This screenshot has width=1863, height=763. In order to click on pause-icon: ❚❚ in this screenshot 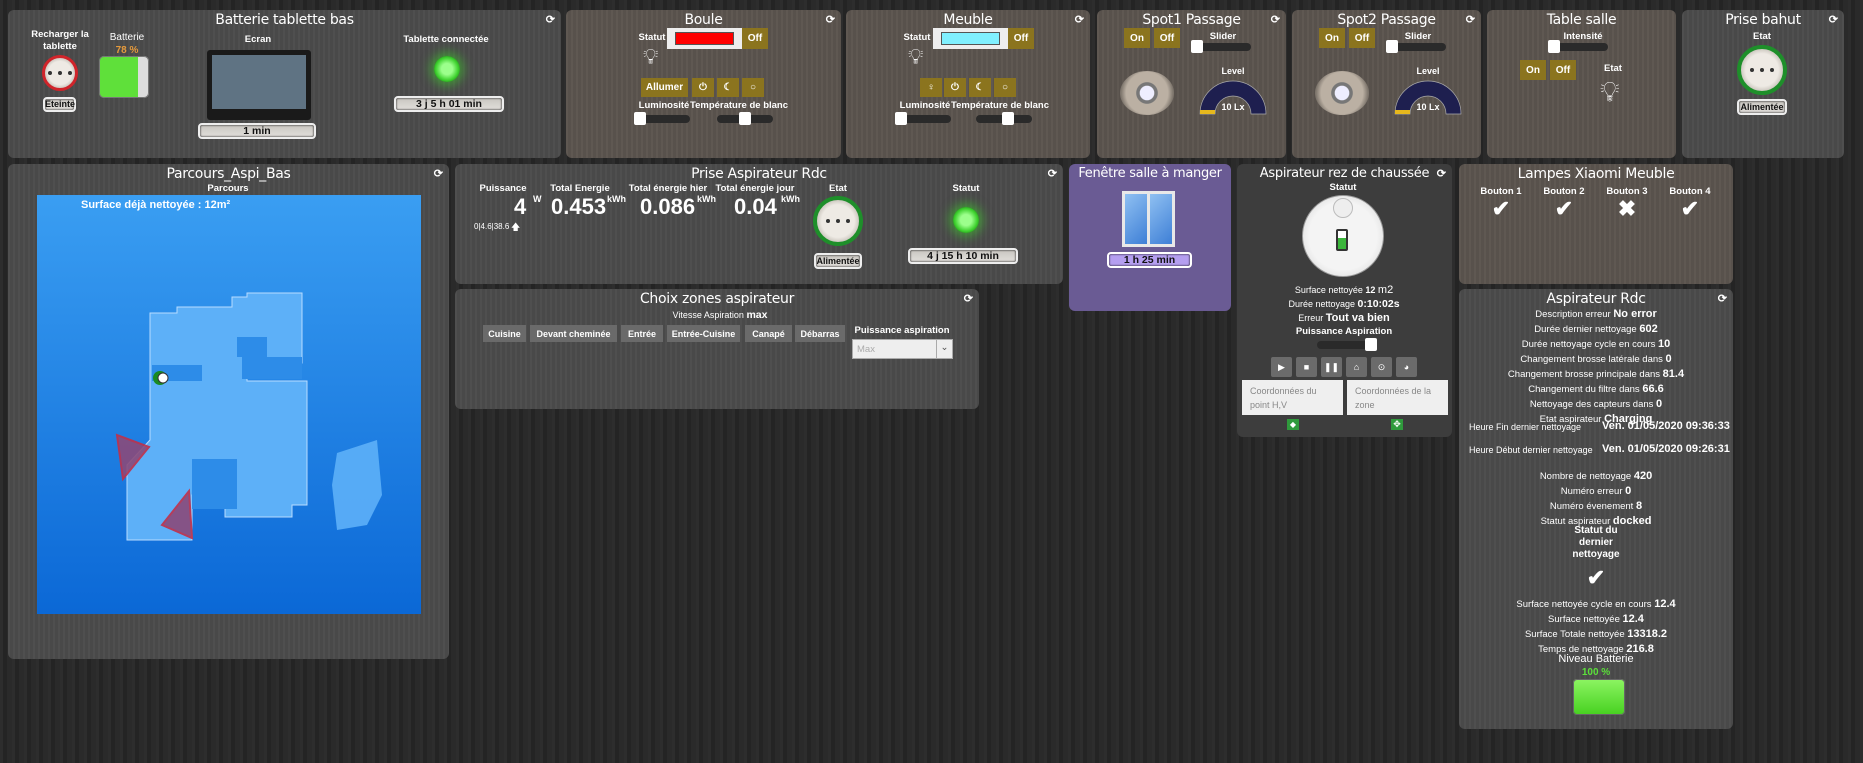, I will do `click(1331, 367)`.